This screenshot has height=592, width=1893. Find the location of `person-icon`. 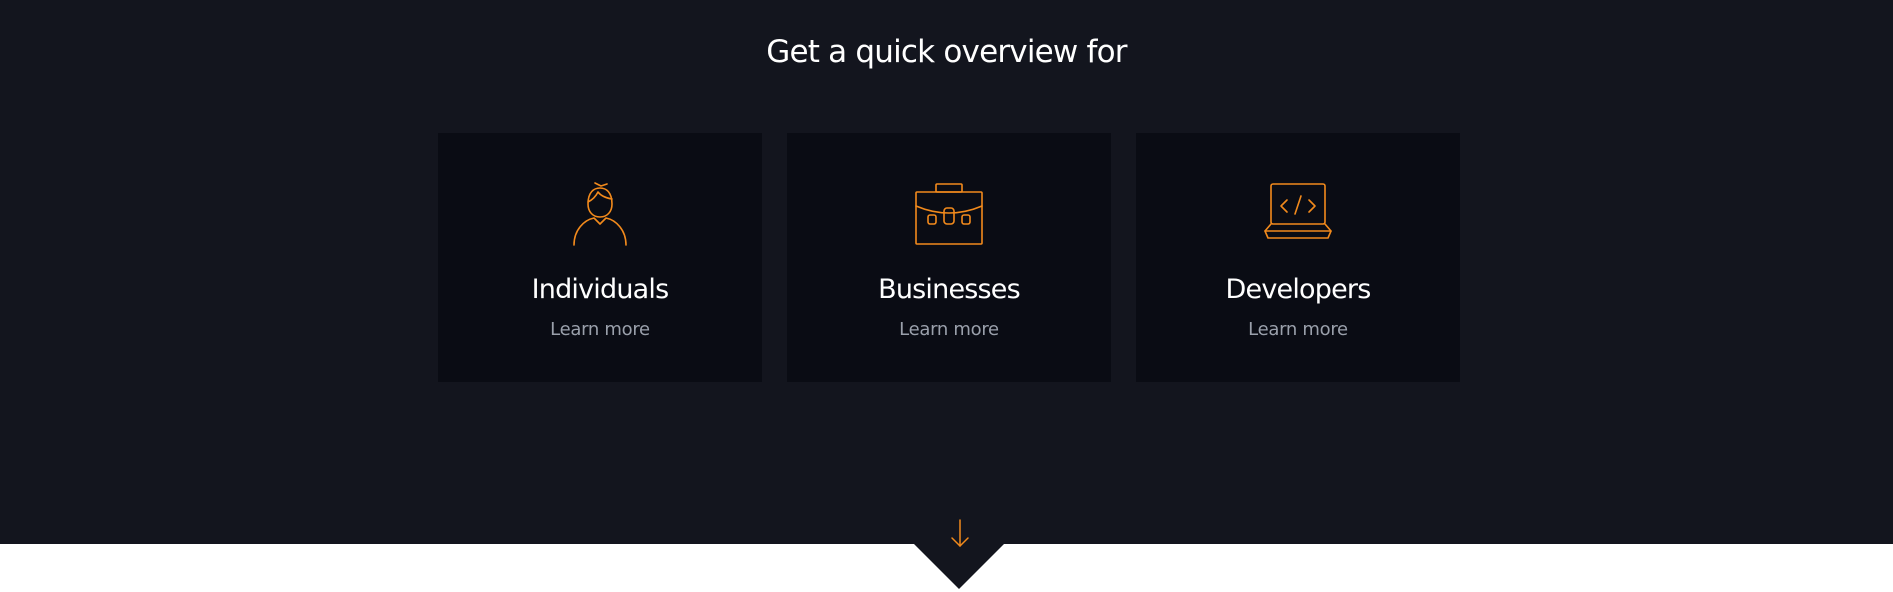

person-icon is located at coordinates (600, 213).